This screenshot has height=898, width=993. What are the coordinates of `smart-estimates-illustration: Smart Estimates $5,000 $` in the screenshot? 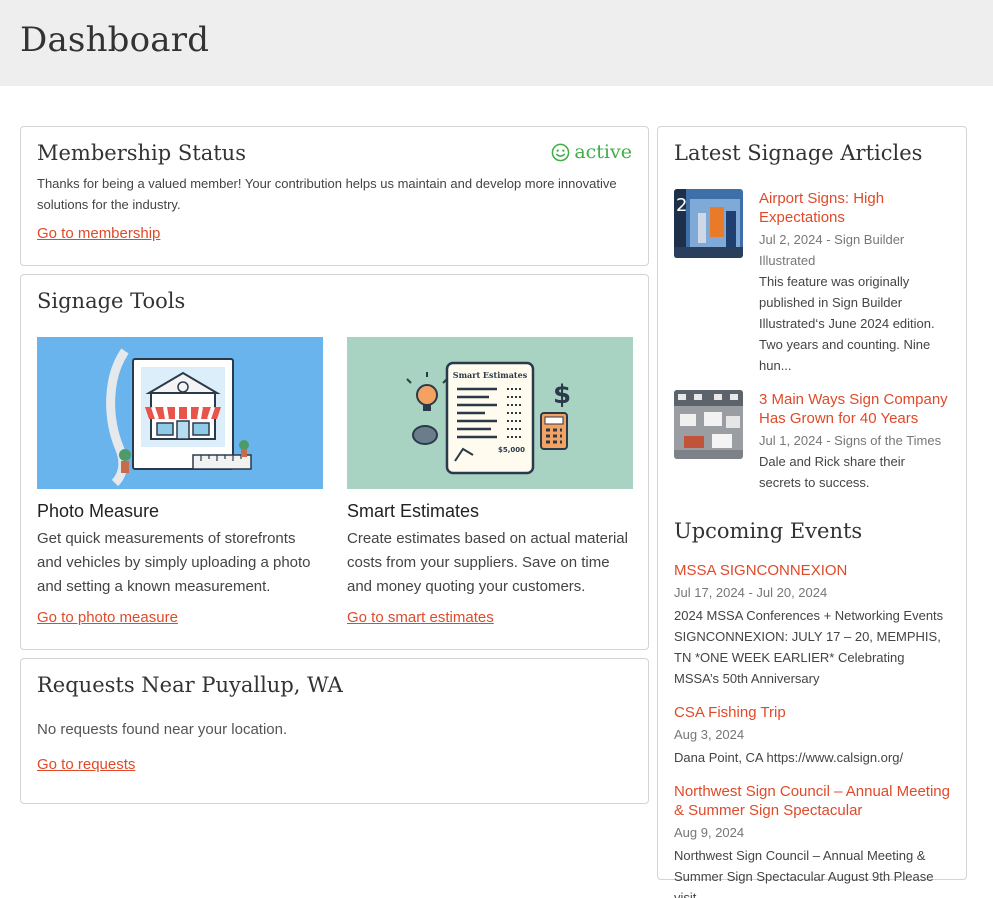 It's located at (490, 413).